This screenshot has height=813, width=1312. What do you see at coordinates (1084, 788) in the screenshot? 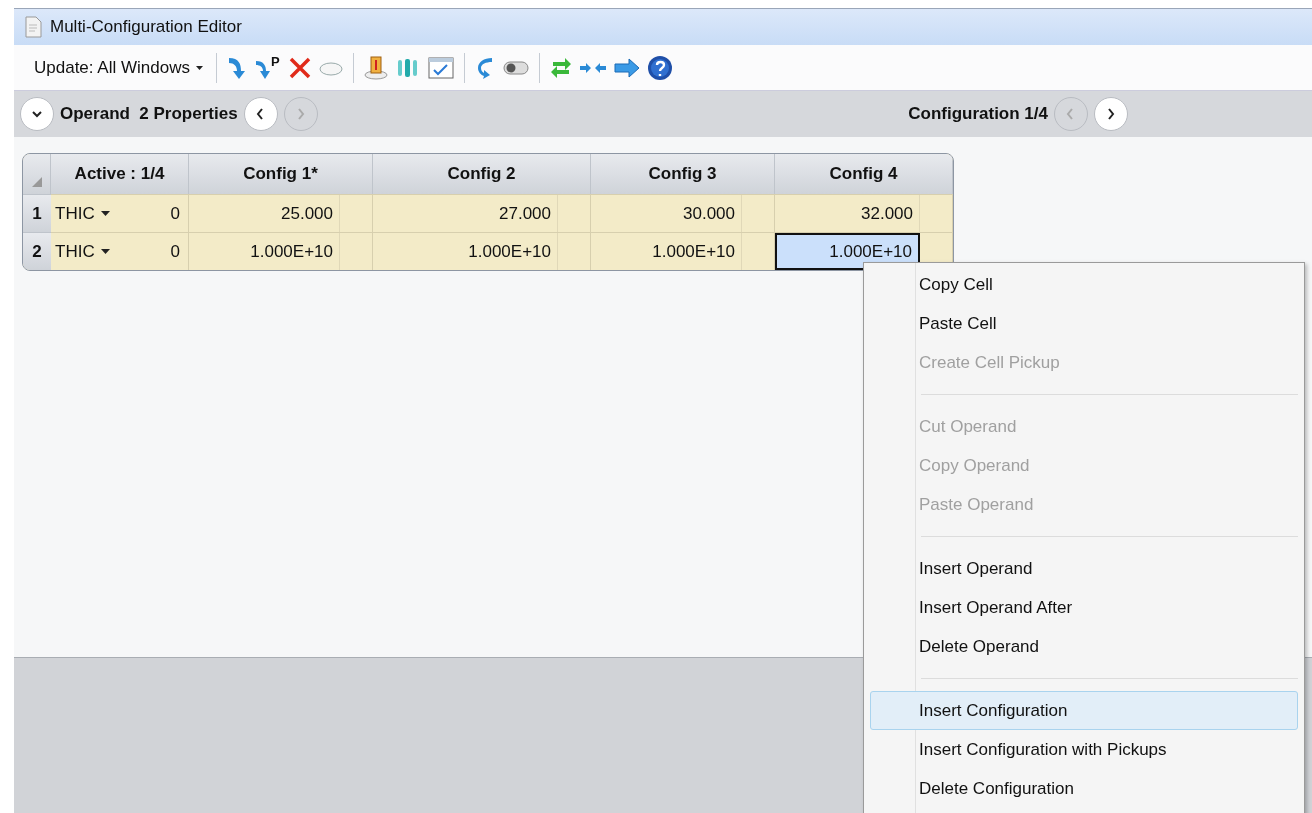
I see `menu-item: Delete Configuration` at bounding box center [1084, 788].